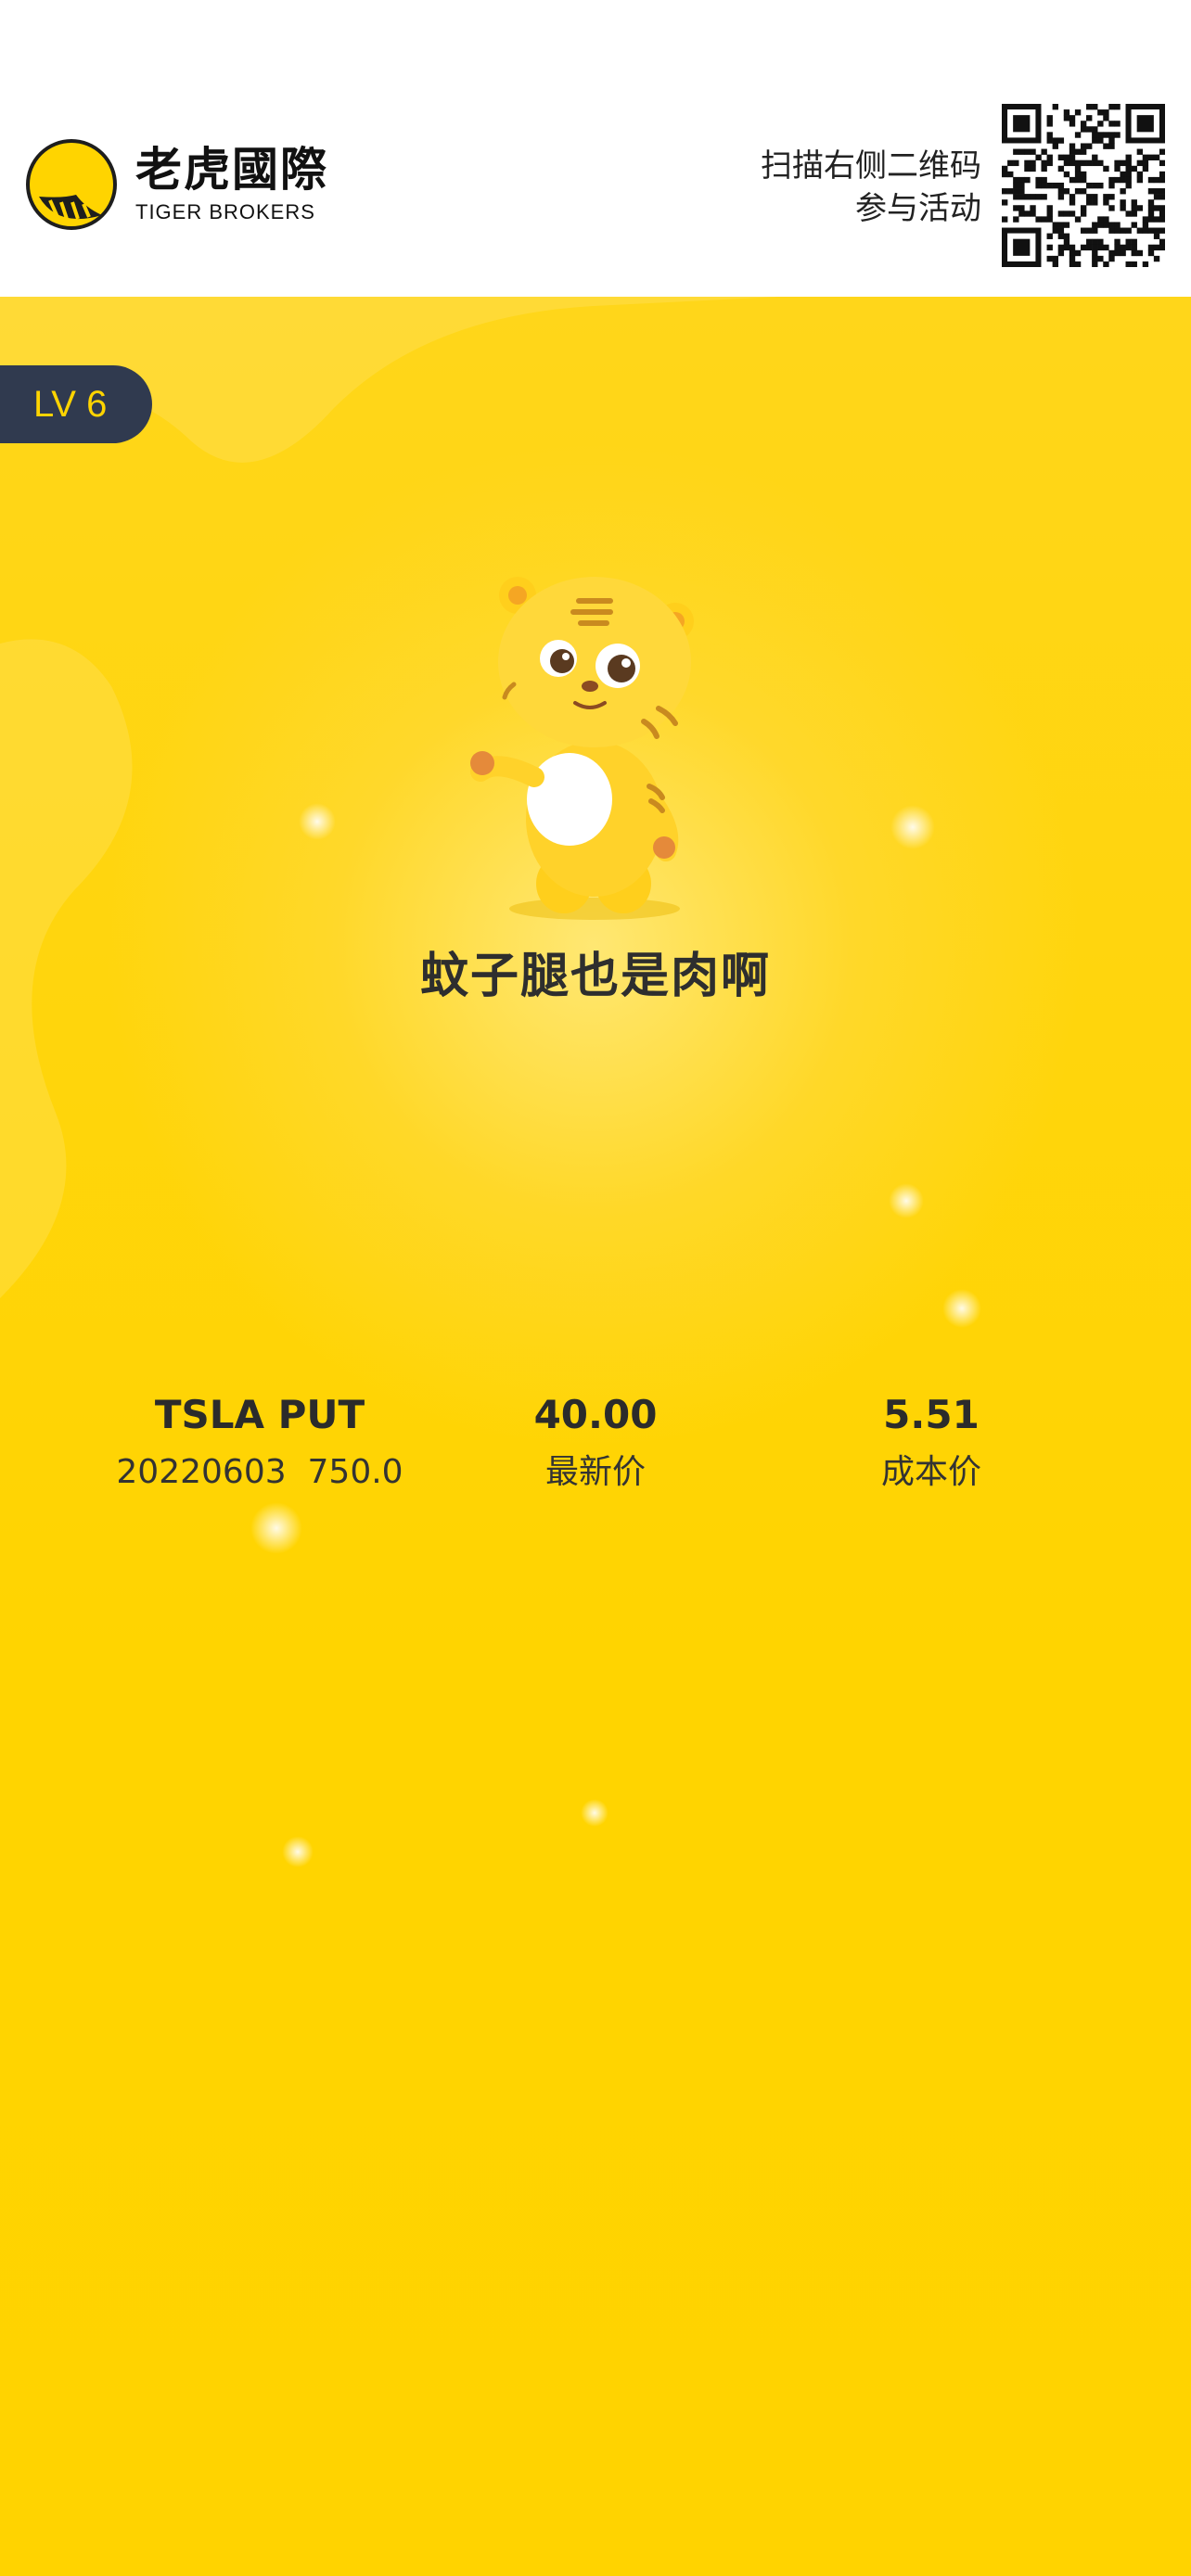  I want to click on position-contract: 20220603 750.0, so click(259, 1472).